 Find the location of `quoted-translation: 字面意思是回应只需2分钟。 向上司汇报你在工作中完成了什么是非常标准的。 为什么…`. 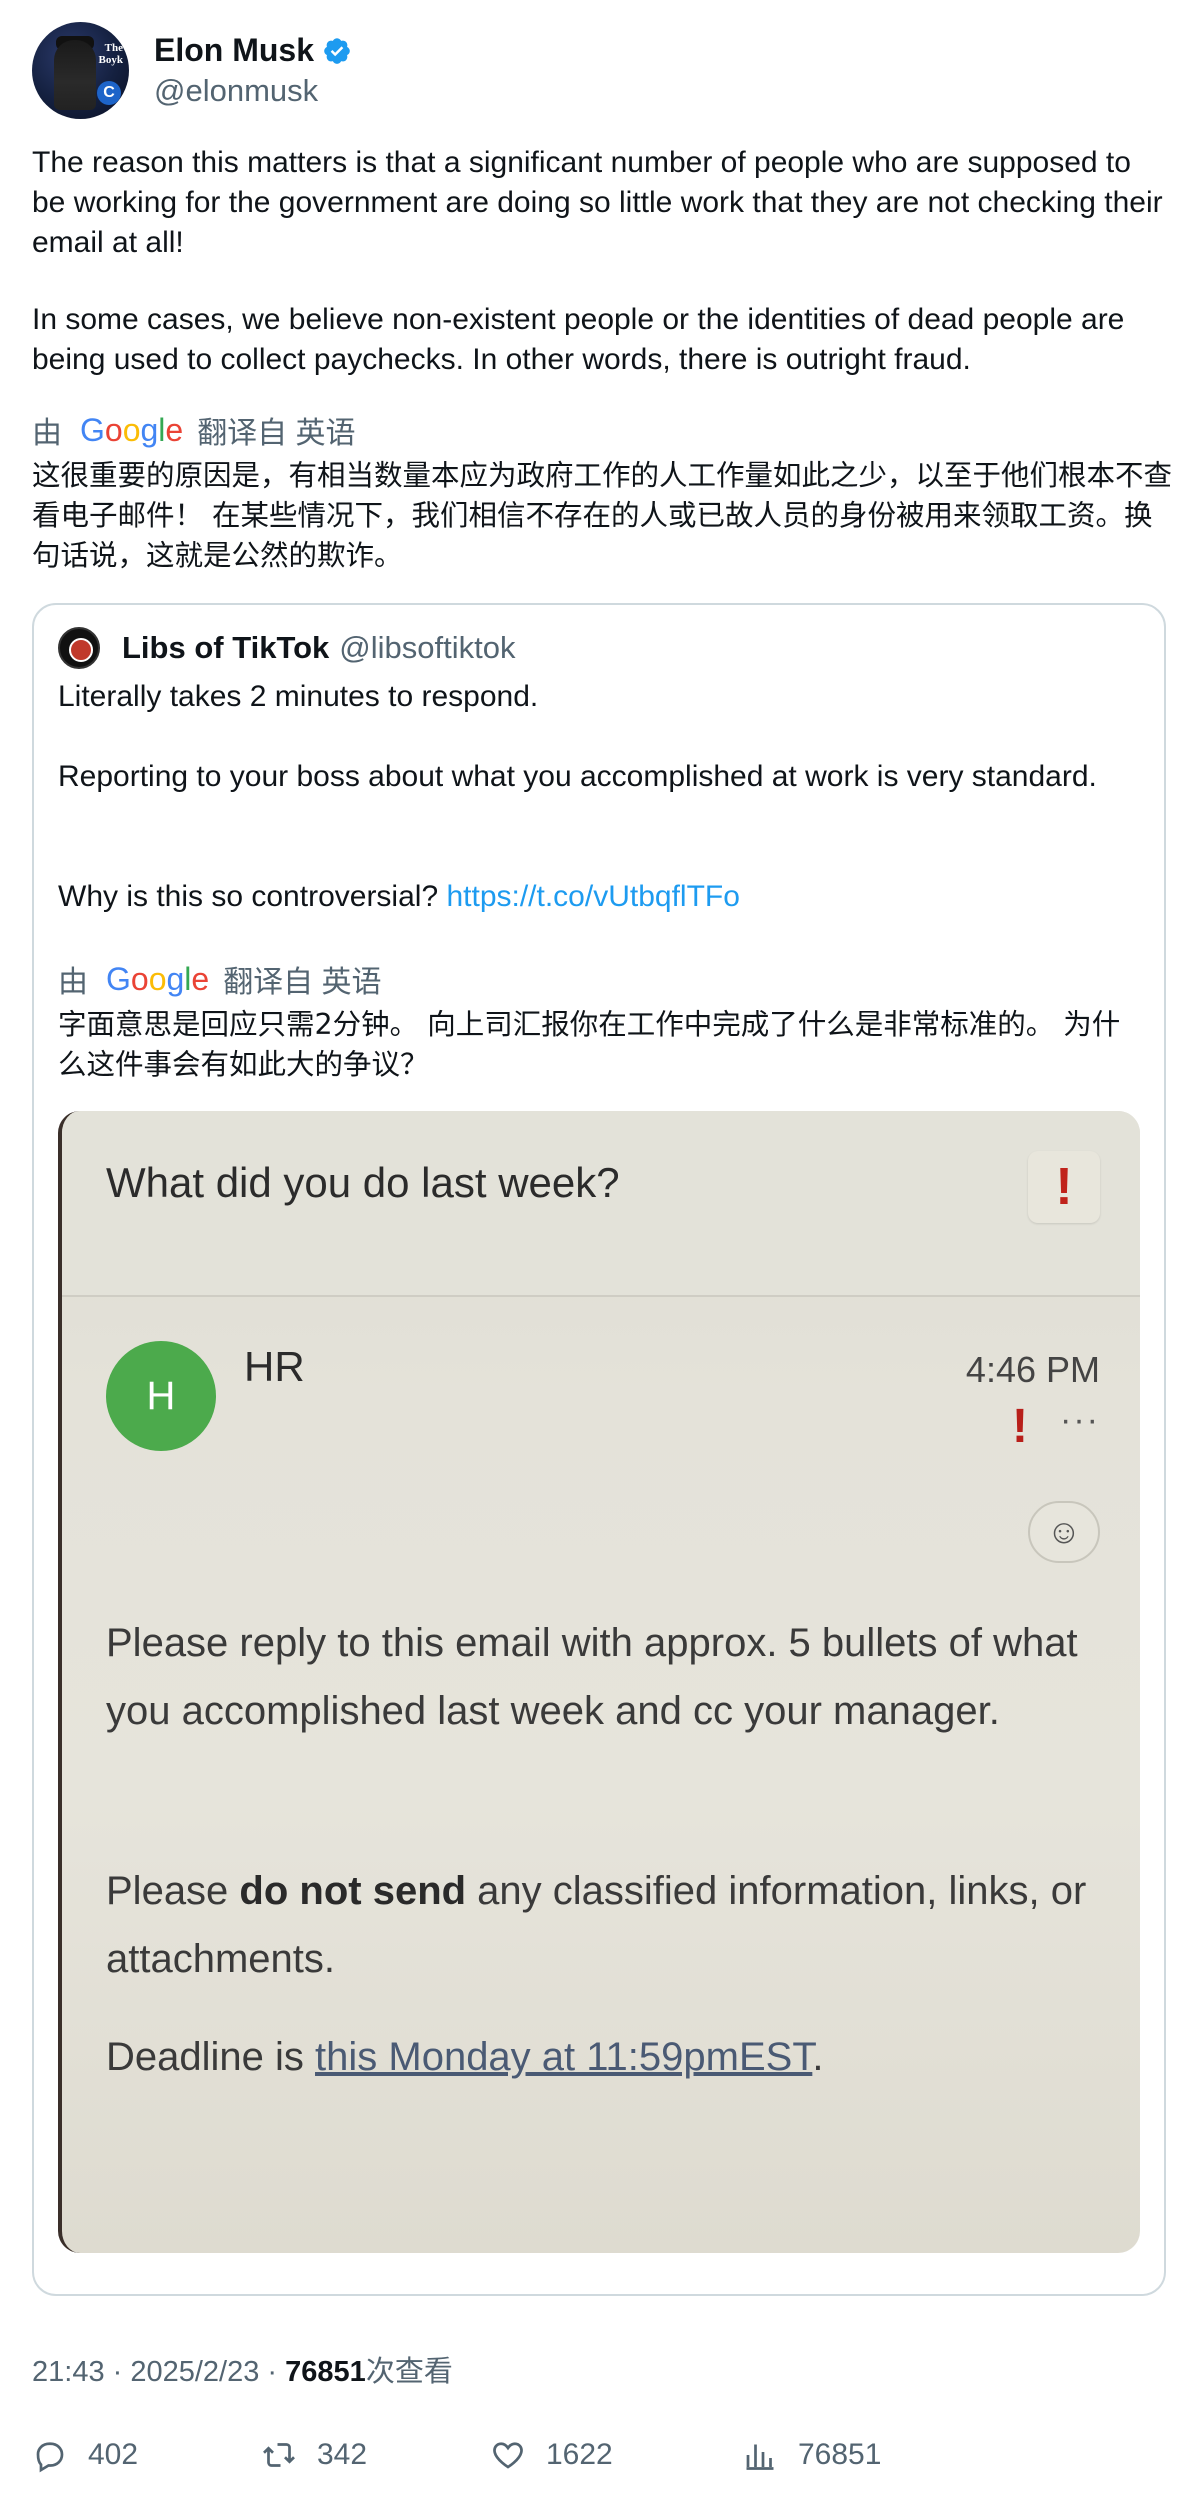

quoted-translation: 字面意思是回应只需2分钟。 向上司汇报你在工作中完成了什么是非常标准的。 为什么… is located at coordinates (589, 1044).